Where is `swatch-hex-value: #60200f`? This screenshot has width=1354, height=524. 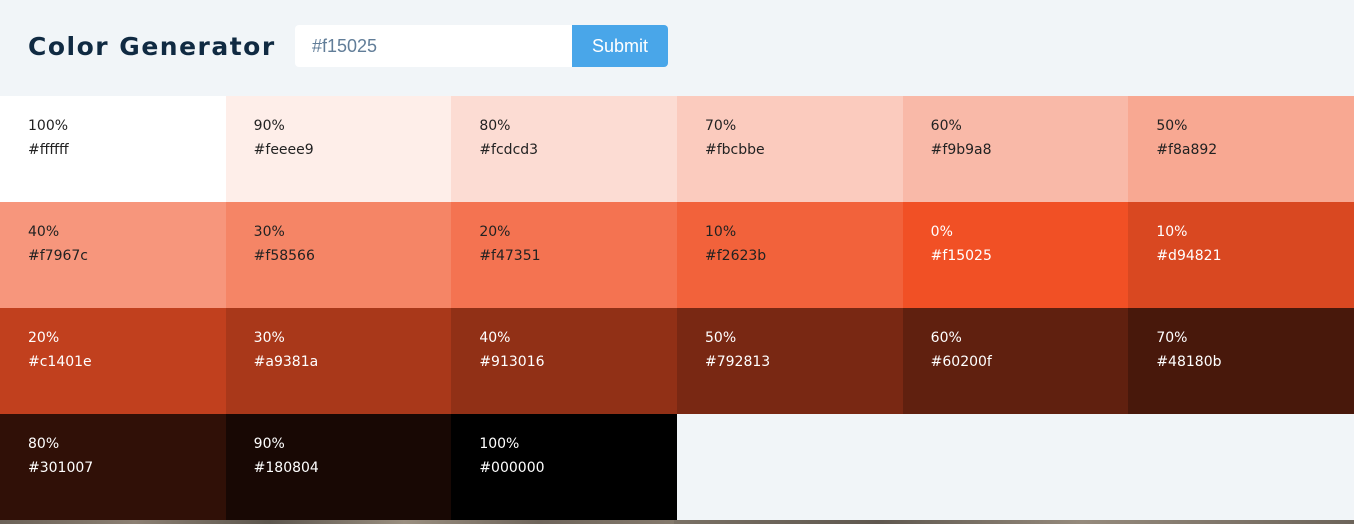 swatch-hex-value: #60200f is located at coordinates (961, 362).